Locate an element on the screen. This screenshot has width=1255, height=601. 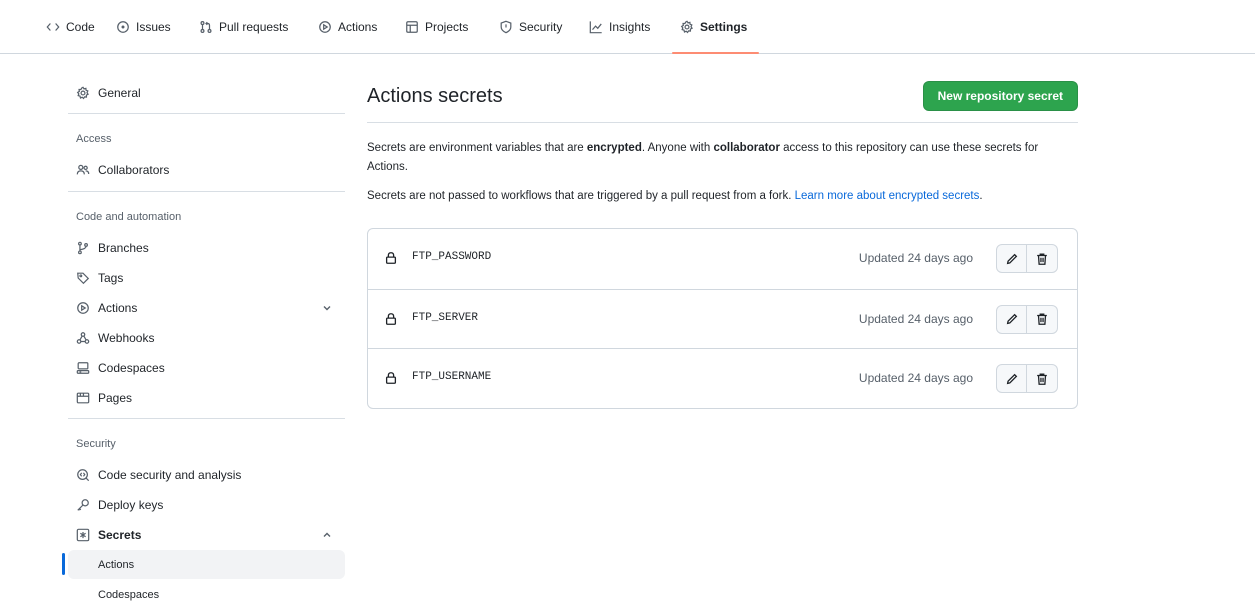
learn-more-link: Learn more about encrypted secrets is located at coordinates (887, 196).